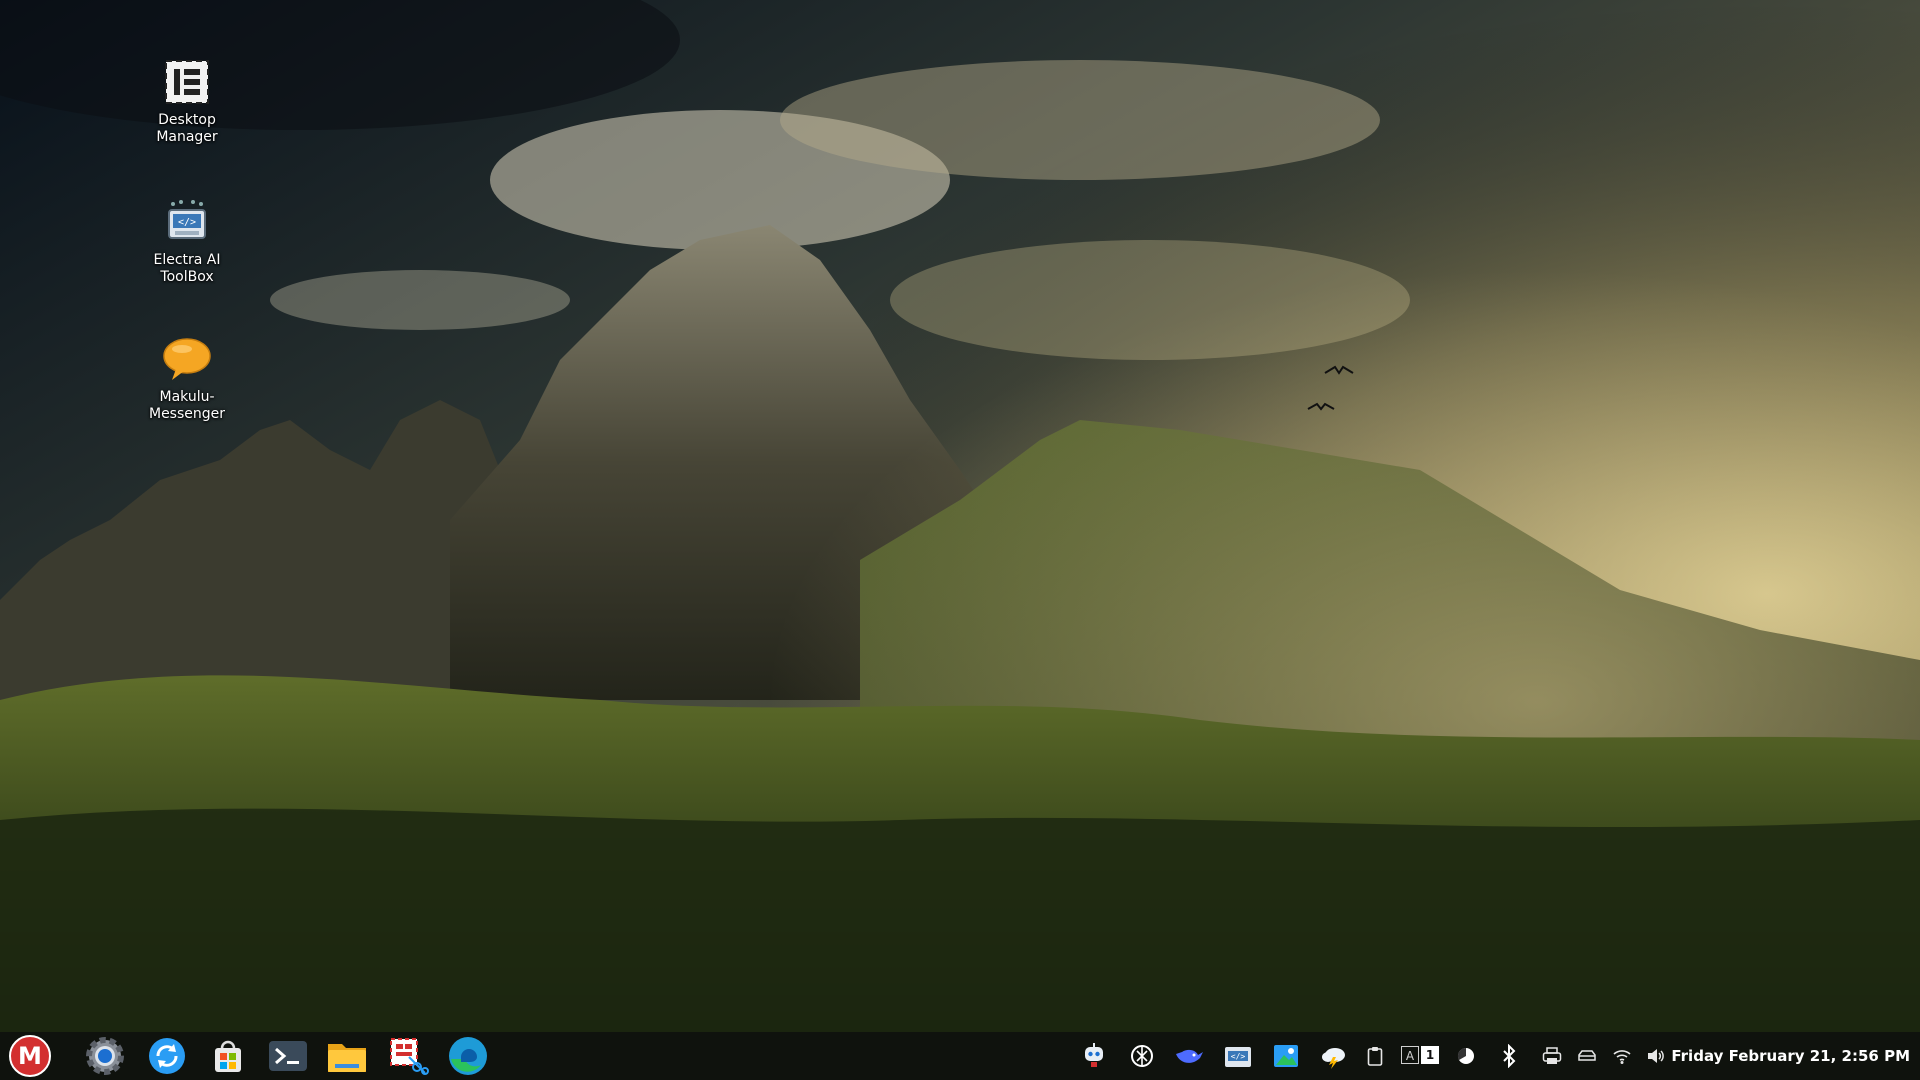 Image resolution: width=1920 pixels, height=1080 pixels. I want to click on start-menu-button: M, so click(30, 1056).